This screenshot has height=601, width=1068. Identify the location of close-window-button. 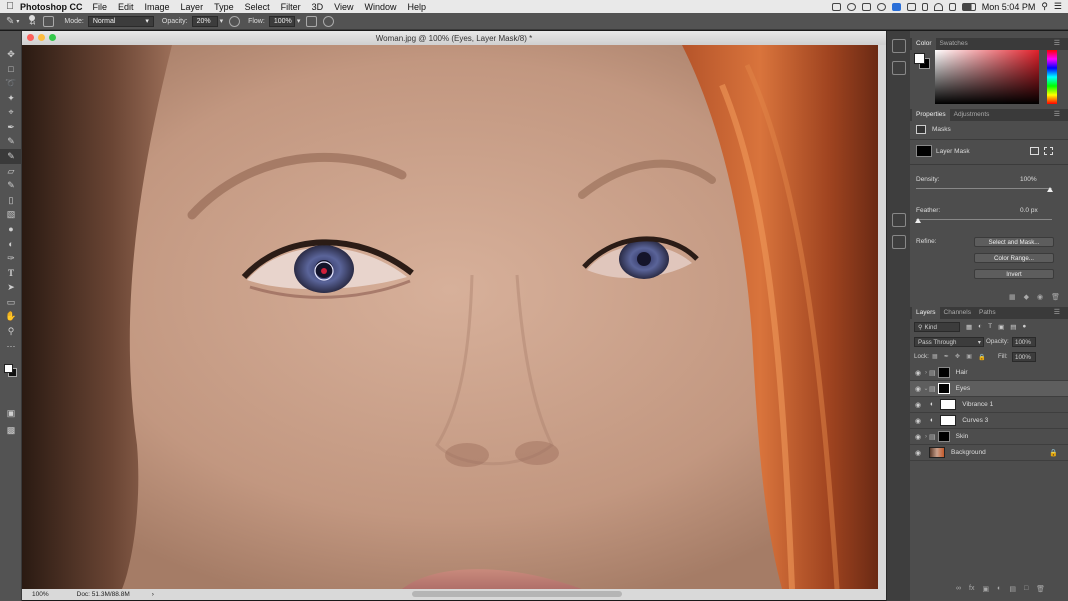
(30, 37).